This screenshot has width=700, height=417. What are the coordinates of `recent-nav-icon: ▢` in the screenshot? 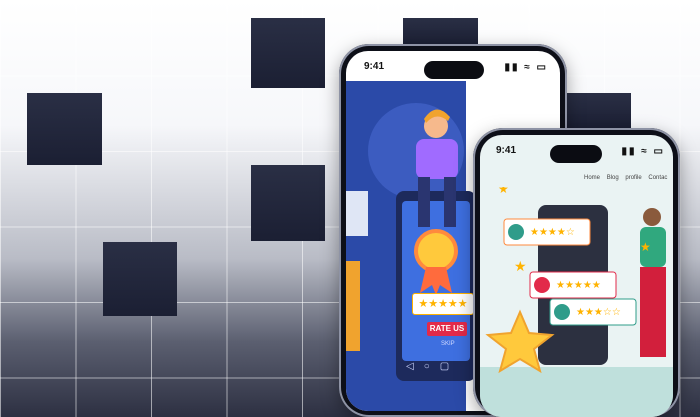 It's located at (449, 366).